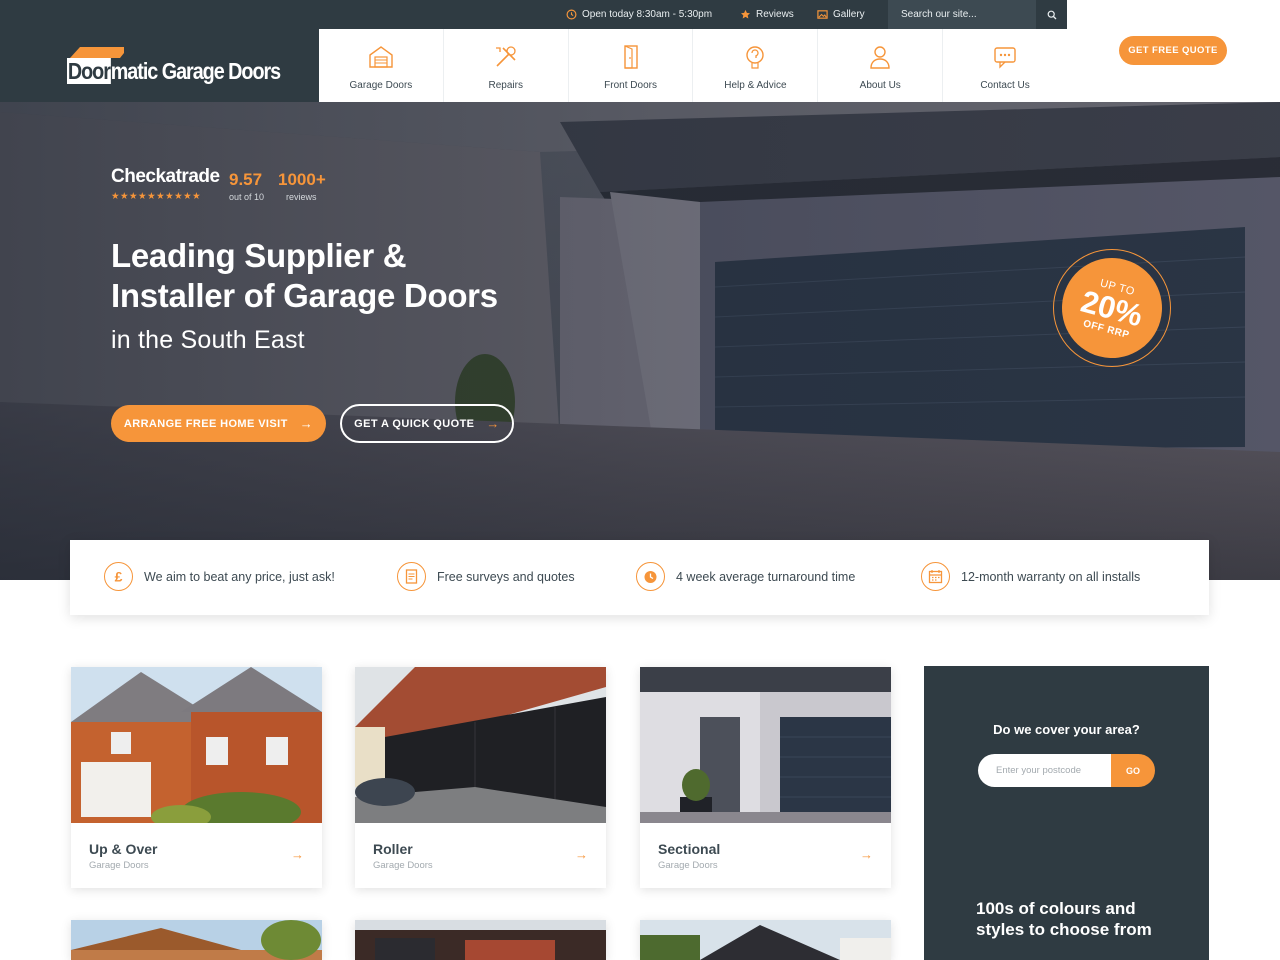  What do you see at coordinates (381, 57) in the screenshot?
I see `garage-icon` at bounding box center [381, 57].